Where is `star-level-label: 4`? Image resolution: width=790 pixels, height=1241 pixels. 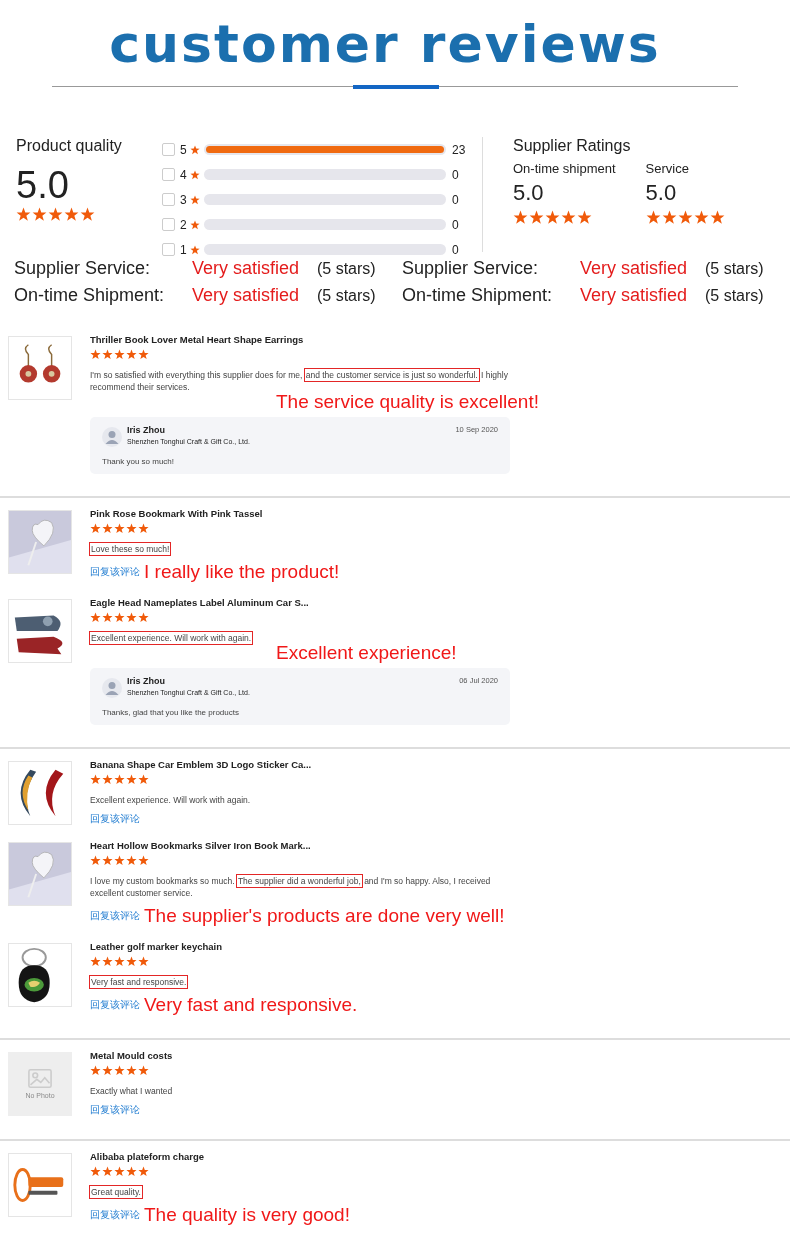 star-level-label: 4 is located at coordinates (184, 174).